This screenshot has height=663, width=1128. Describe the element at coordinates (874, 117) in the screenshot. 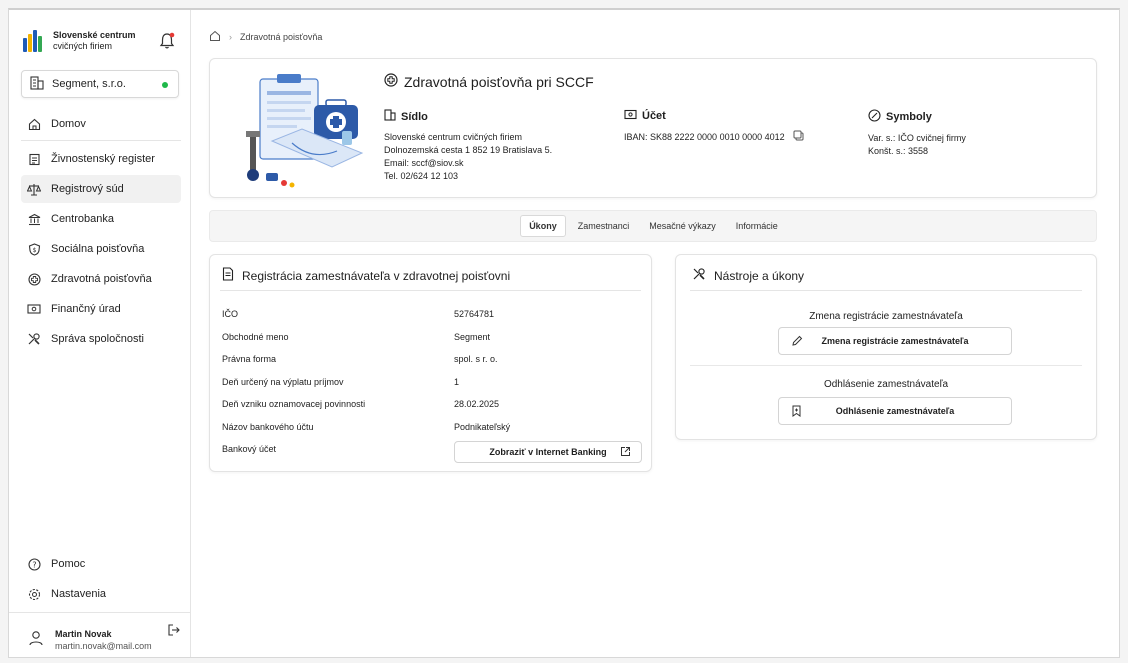

I see `tag-icon` at that location.